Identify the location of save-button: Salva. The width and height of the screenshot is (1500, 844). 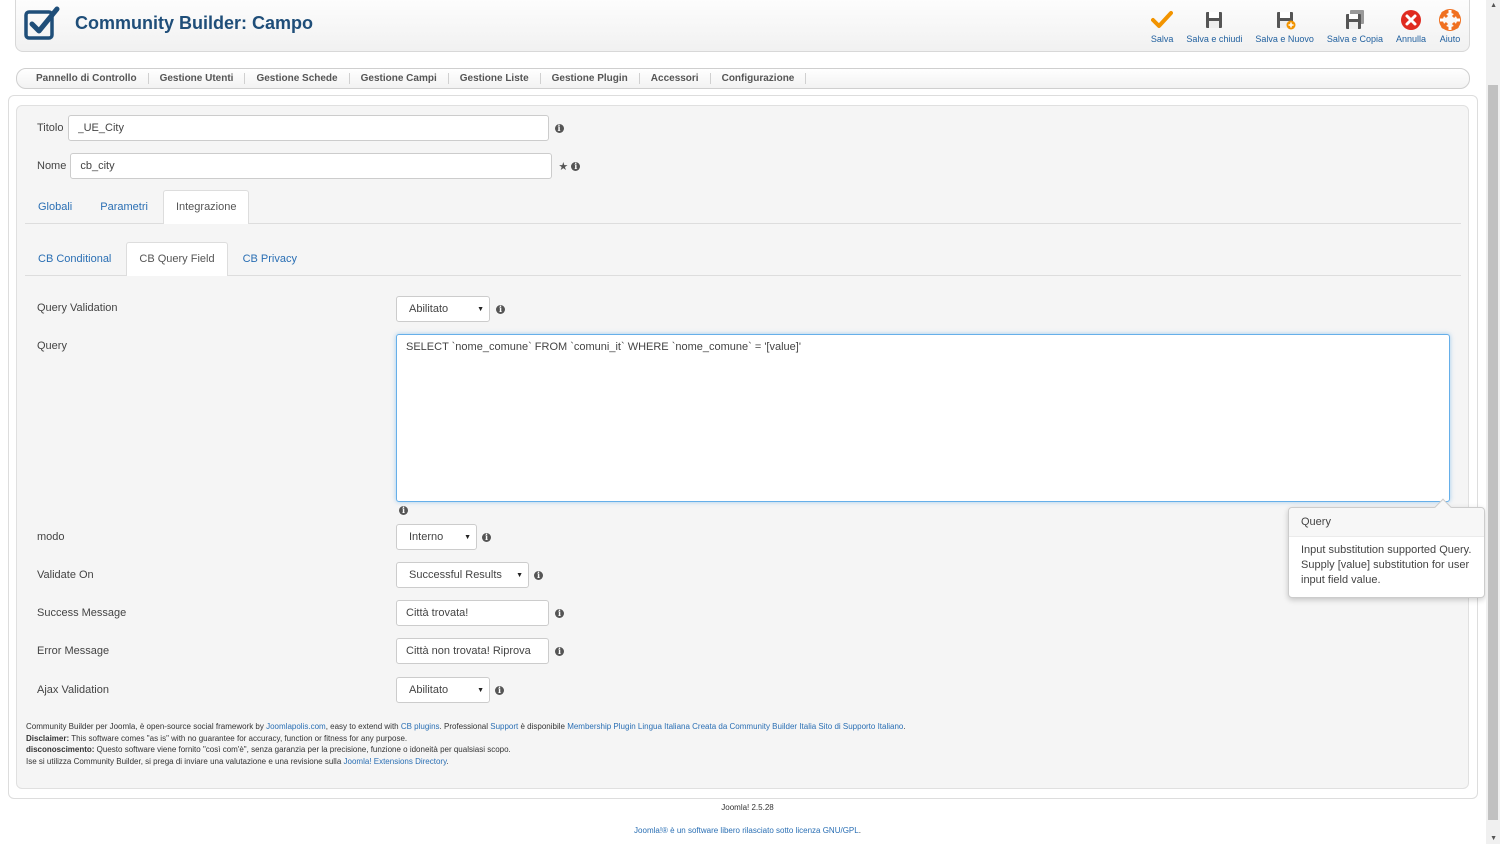
(1162, 26).